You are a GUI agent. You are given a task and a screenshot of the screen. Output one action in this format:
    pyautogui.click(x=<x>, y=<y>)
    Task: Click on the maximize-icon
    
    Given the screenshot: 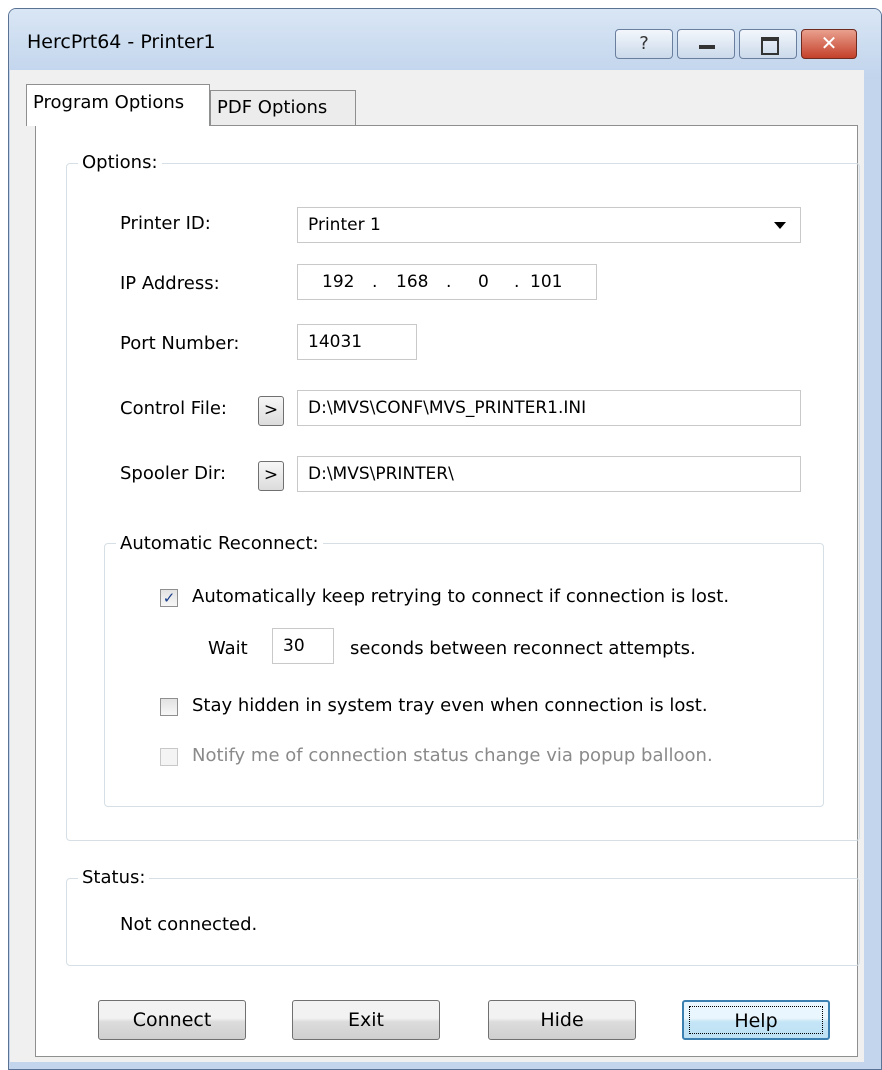 What is the action you would take?
    pyautogui.click(x=770, y=46)
    